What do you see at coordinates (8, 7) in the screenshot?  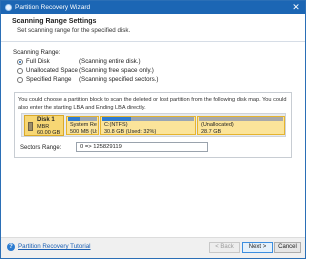 I see `app-icon` at bounding box center [8, 7].